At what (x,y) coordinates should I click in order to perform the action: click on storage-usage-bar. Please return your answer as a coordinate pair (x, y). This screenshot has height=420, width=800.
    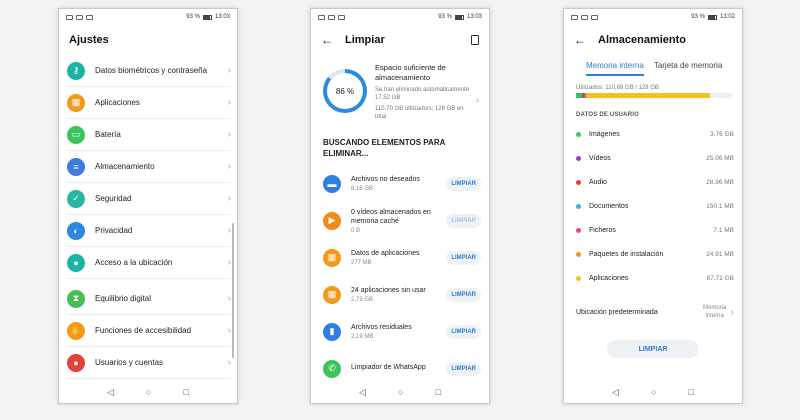
    Looking at the image, I should click on (654, 95).